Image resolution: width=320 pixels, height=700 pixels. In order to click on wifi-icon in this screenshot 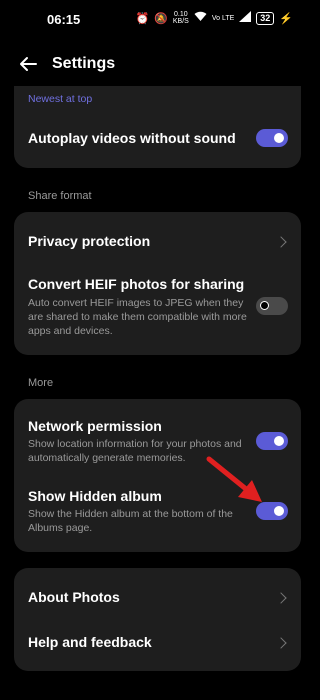, I will do `click(200, 18)`.